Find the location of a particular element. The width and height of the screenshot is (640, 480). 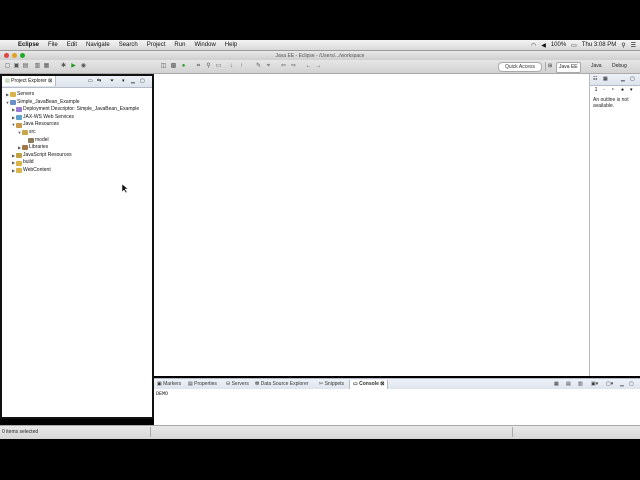

menu-help: Help is located at coordinates (231, 45).